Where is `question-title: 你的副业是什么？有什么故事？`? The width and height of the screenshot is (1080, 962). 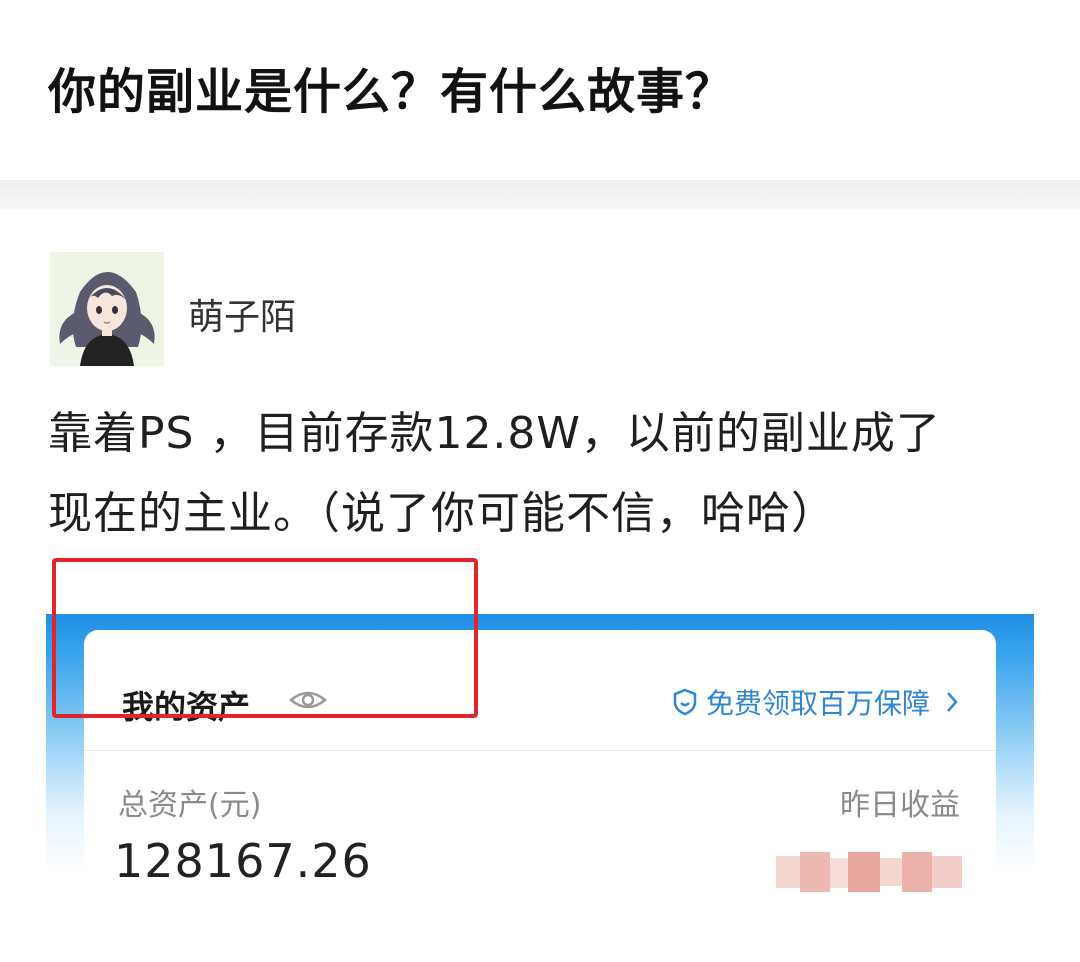
question-title: 你的副业是什么？有什么故事？ is located at coordinates (391, 87).